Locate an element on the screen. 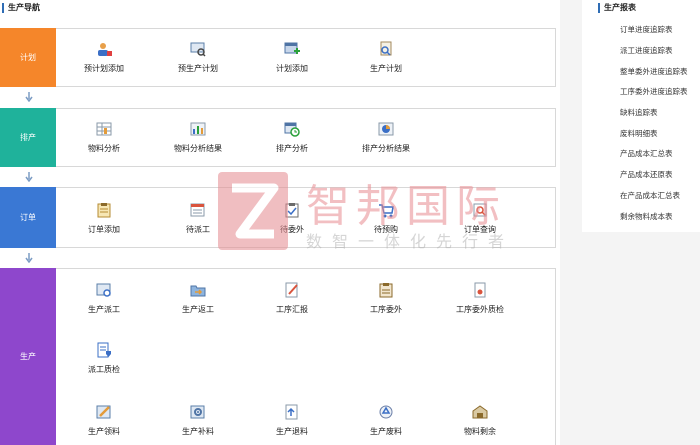 This screenshot has height=445, width=700. item-material-remaining: 物料剩余 is located at coordinates (480, 420).